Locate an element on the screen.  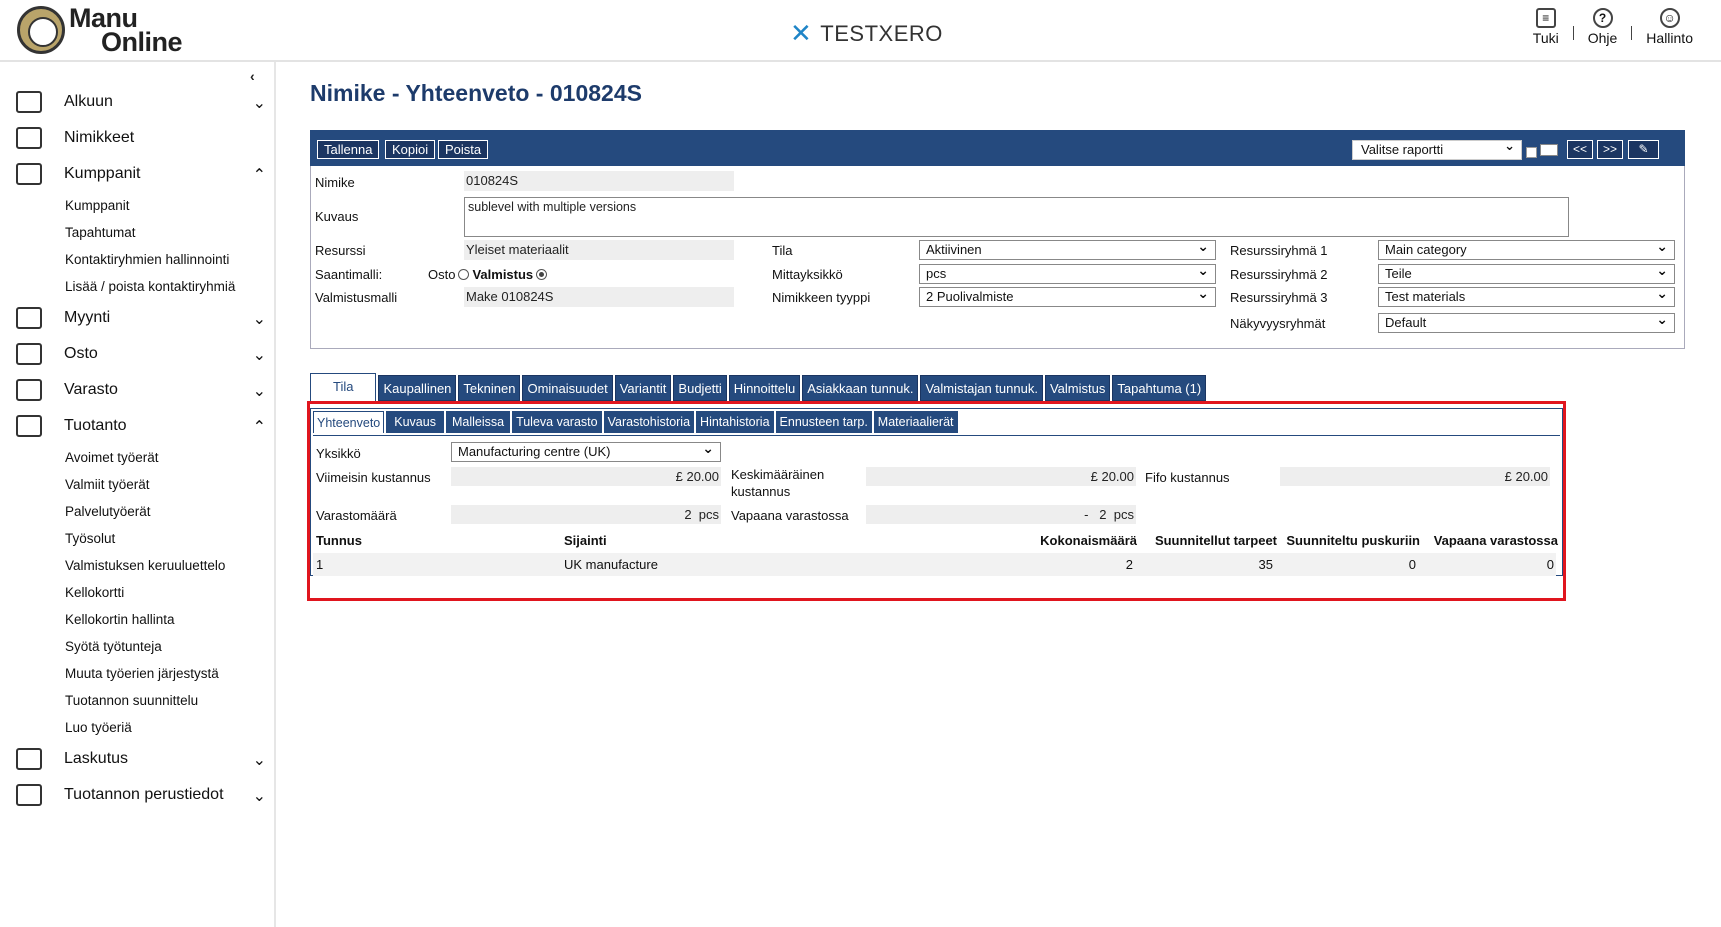
sidebar-subitem: Tapahtumat is located at coordinates (165, 232).